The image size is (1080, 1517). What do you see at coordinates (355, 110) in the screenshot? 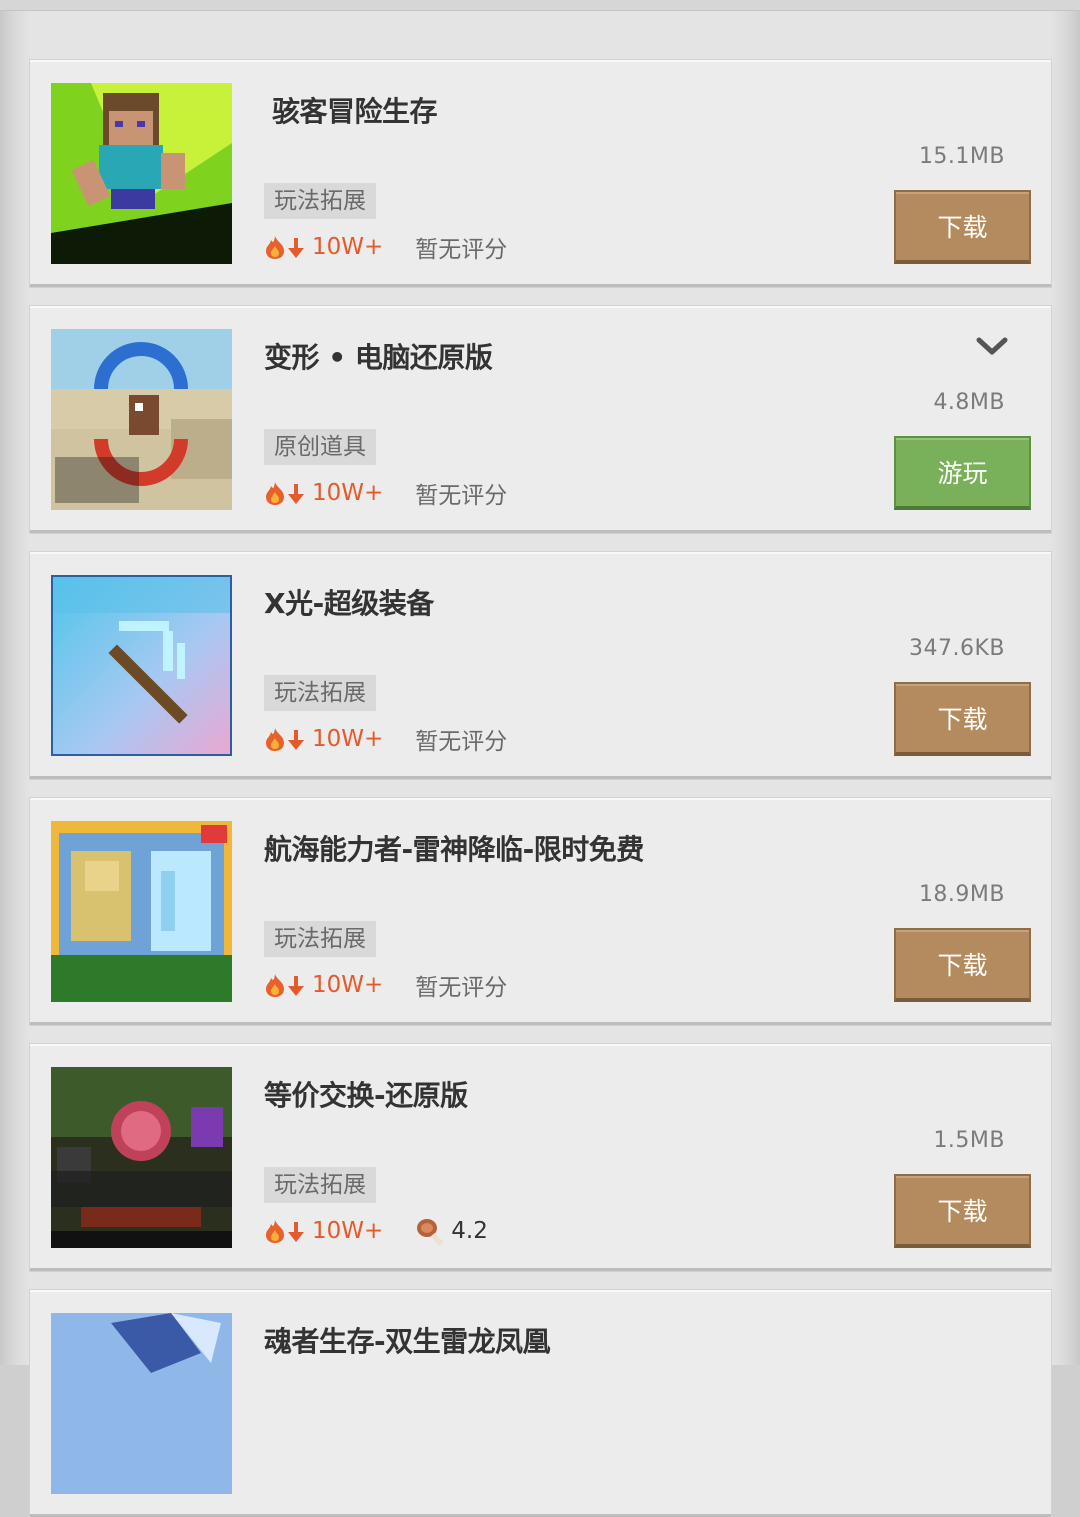
I see `resource-title: 骇客冒险生存` at bounding box center [355, 110].